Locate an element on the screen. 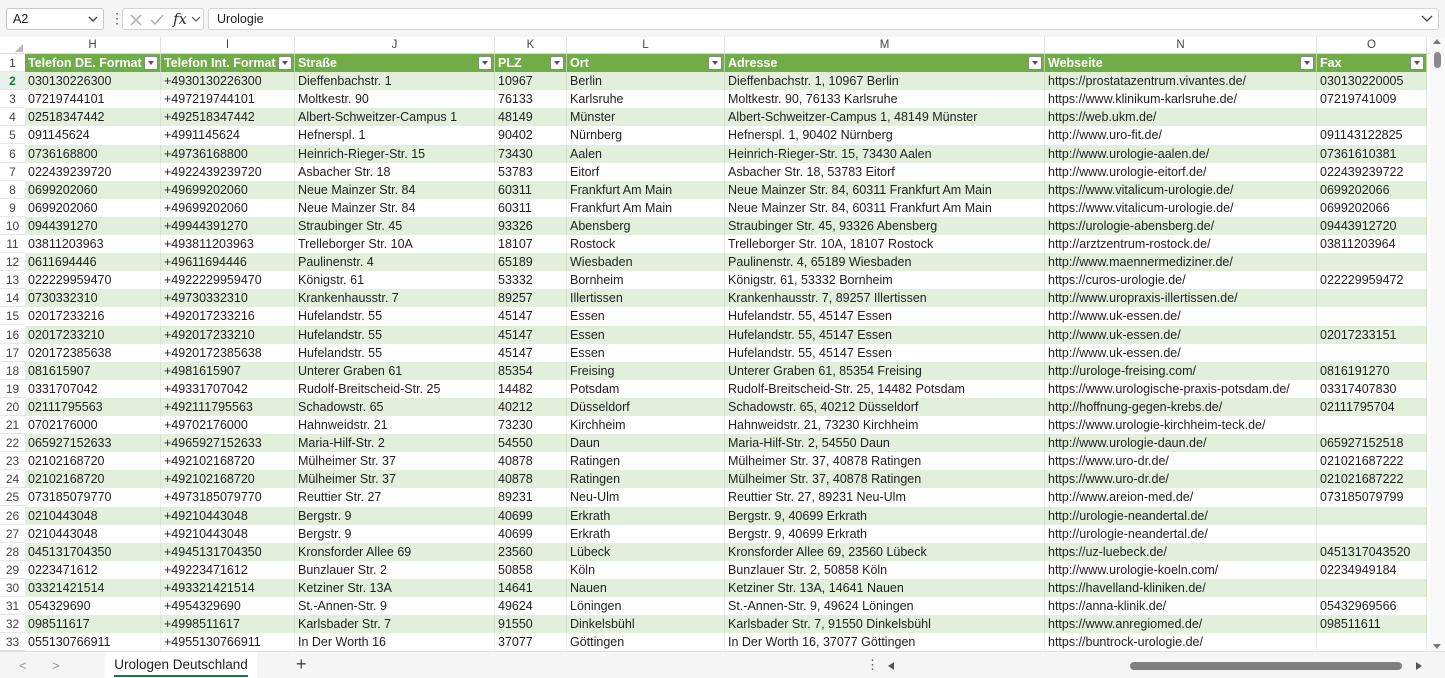 The width and height of the screenshot is (1445, 678). horizontal-scroll-thumb is located at coordinates (1266, 666).